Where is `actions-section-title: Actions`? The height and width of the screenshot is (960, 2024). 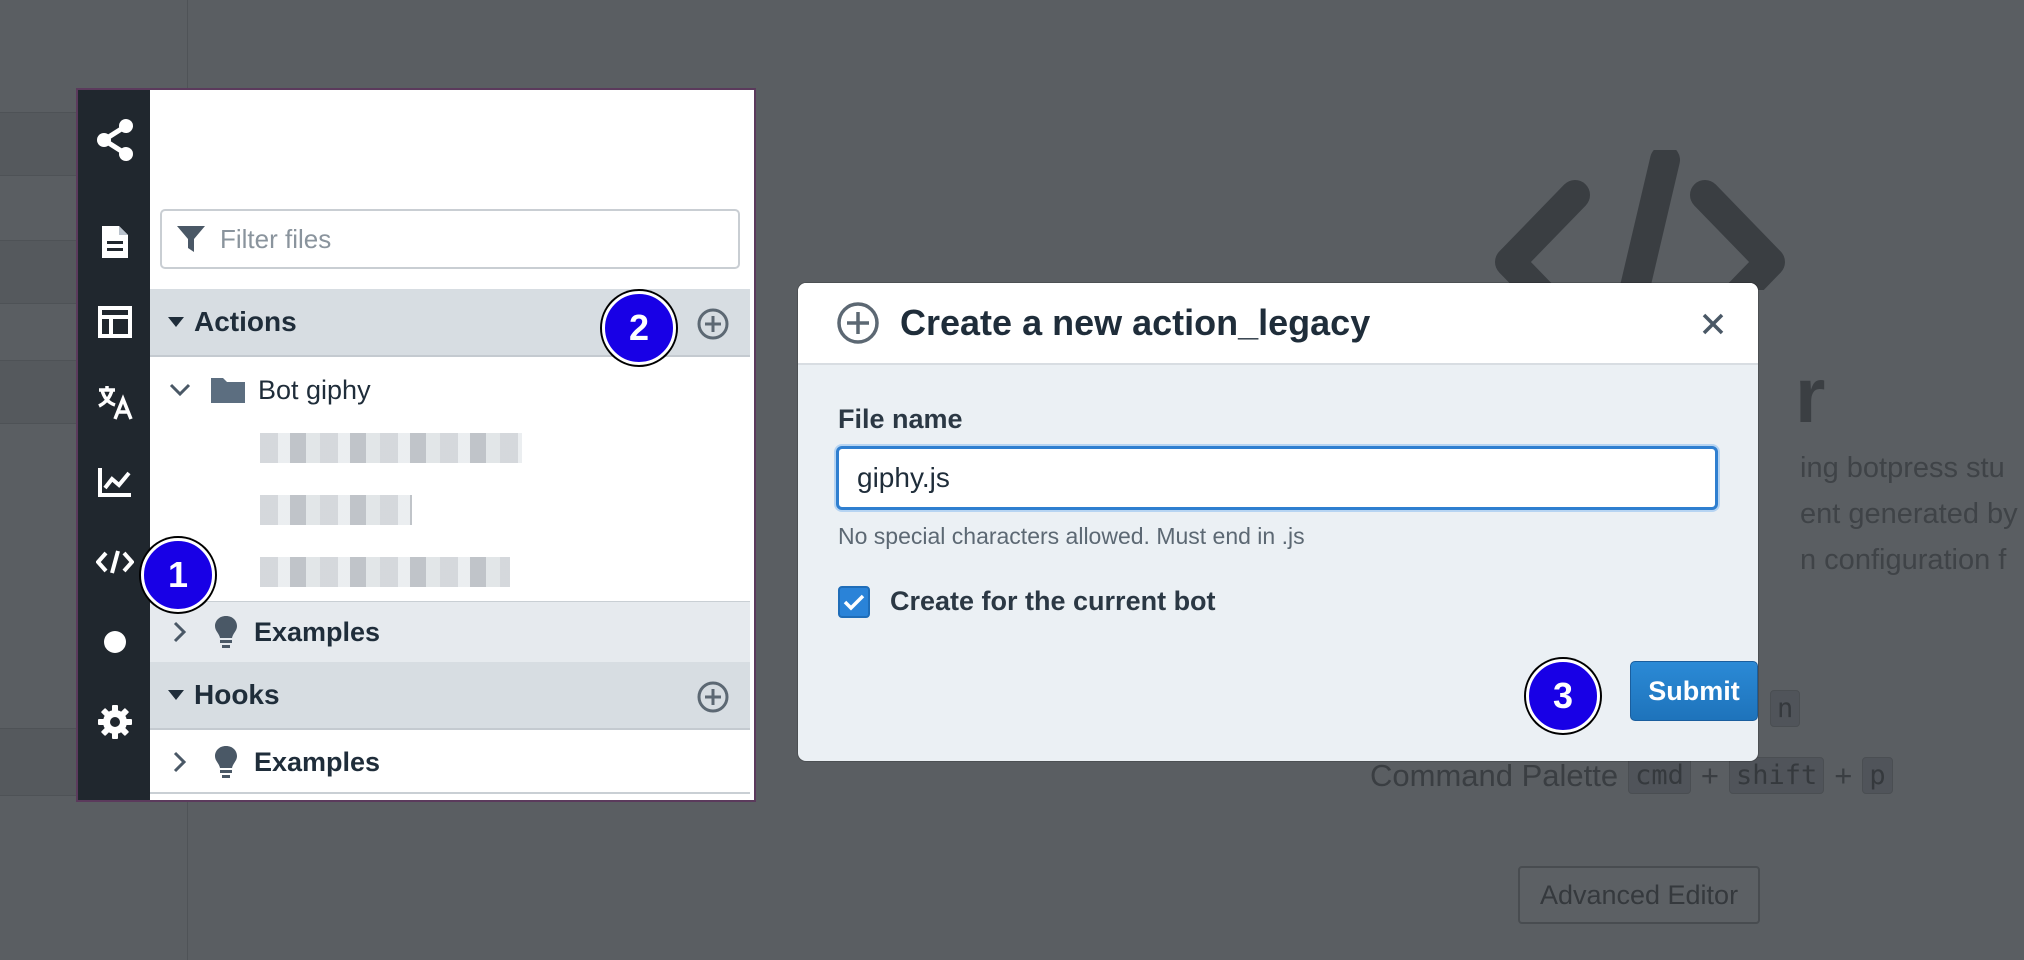
actions-section-title: Actions is located at coordinates (245, 321).